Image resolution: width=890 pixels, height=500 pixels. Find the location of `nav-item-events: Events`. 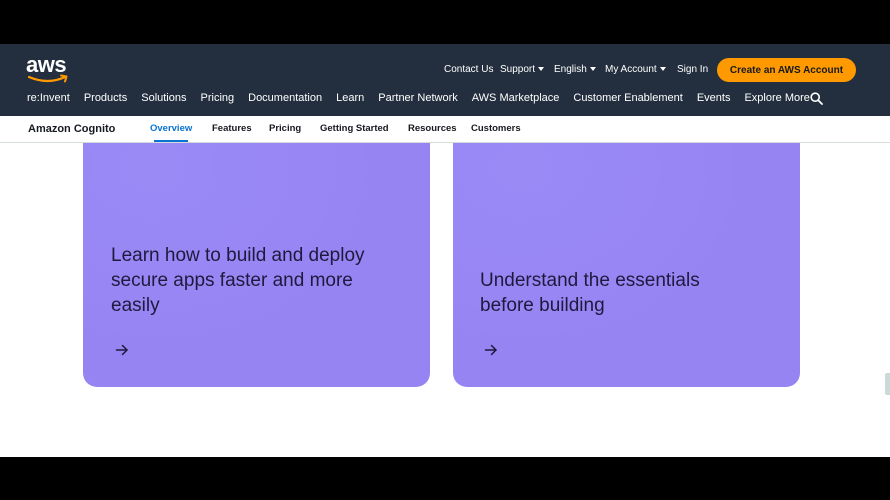

nav-item-events: Events is located at coordinates (714, 98).